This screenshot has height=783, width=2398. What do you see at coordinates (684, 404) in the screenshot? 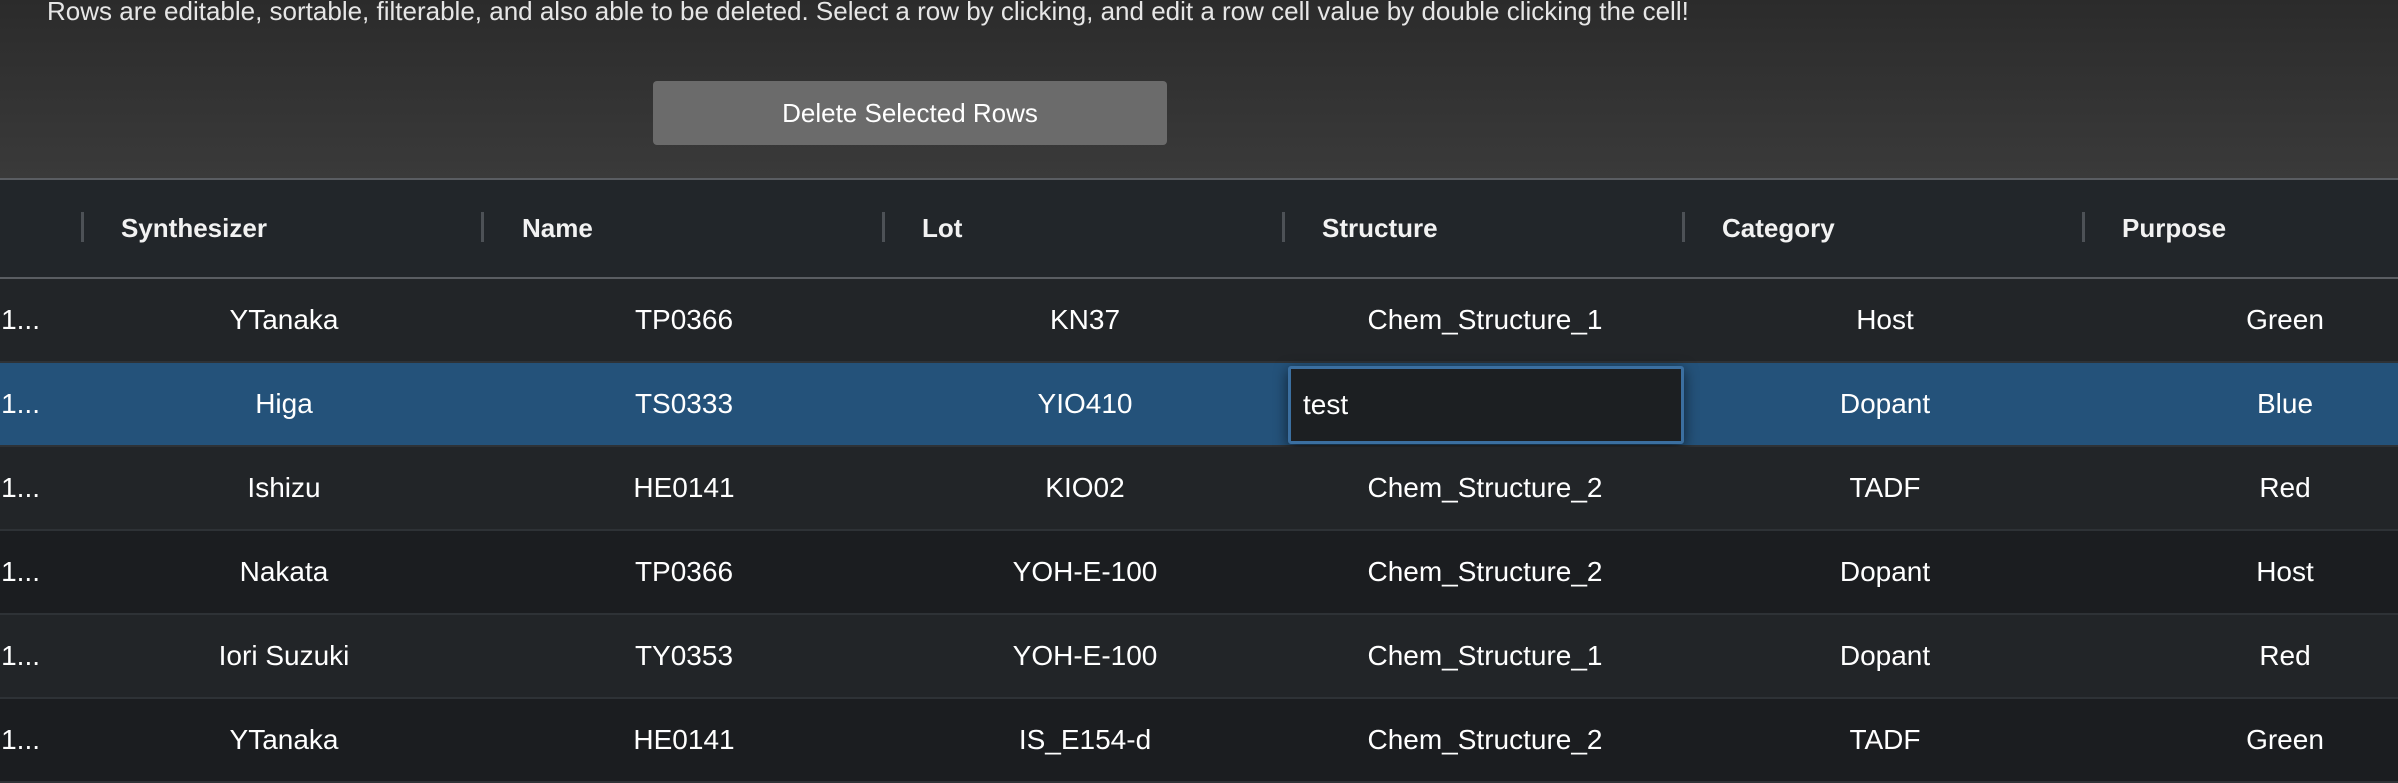
I see `cell-name: TS0333` at bounding box center [684, 404].